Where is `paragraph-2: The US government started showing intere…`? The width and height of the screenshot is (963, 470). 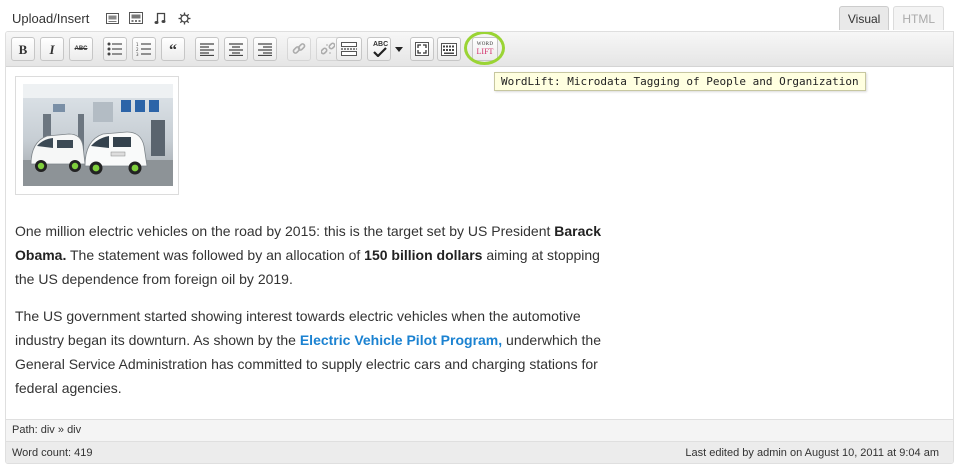
paragraph-2: The US government started showing intere… is located at coordinates (315, 352).